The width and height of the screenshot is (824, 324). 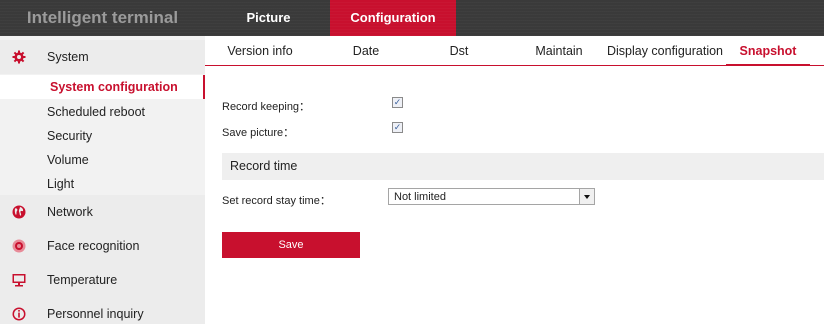 What do you see at coordinates (523, 166) in the screenshot?
I see `section-header: Record time` at bounding box center [523, 166].